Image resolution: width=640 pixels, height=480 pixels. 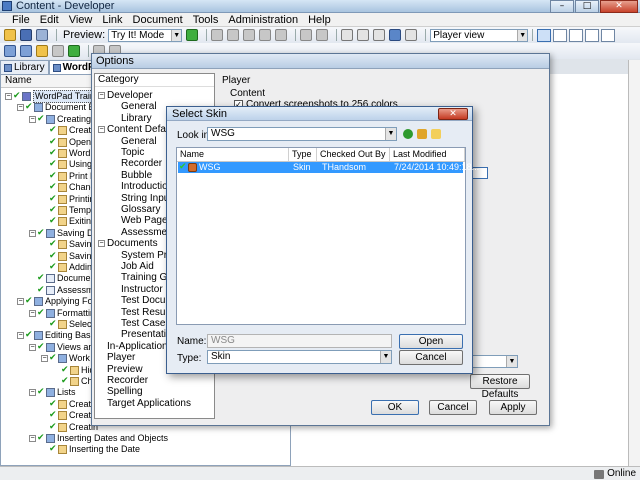 What do you see at coordinates (265, 35) in the screenshot?
I see `delete-icon` at bounding box center [265, 35].